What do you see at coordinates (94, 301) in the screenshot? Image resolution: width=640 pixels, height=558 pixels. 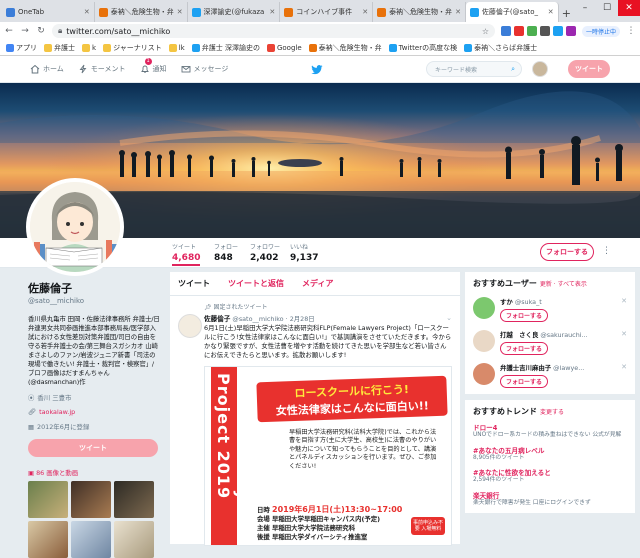 I see `profile-handle: @sato__michiko` at bounding box center [94, 301].